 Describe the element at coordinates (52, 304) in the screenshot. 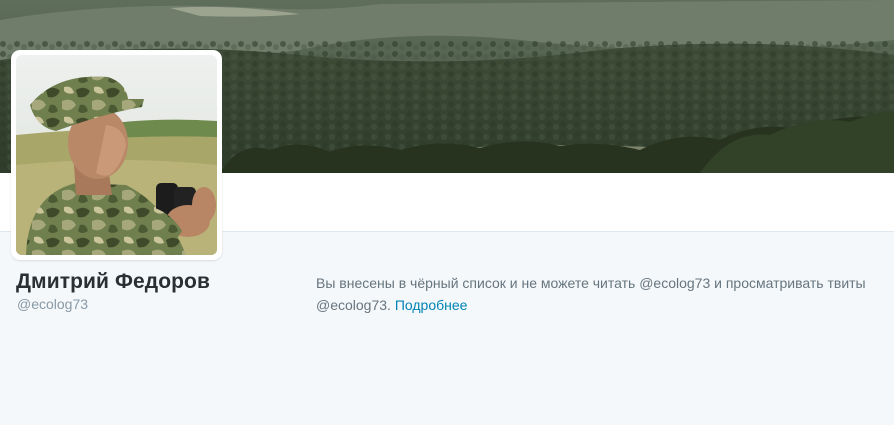

I see `profile-handle: @ecolog73` at that location.